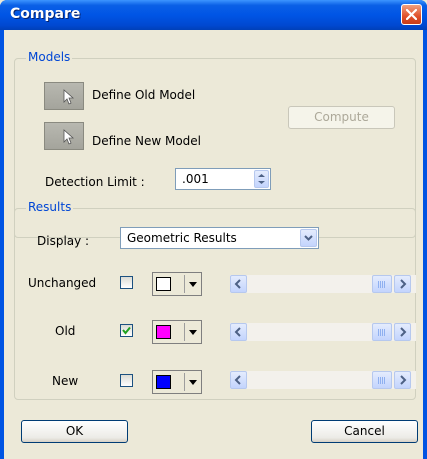  Describe the element at coordinates (74, 431) in the screenshot. I see `ok-button: OK` at that location.